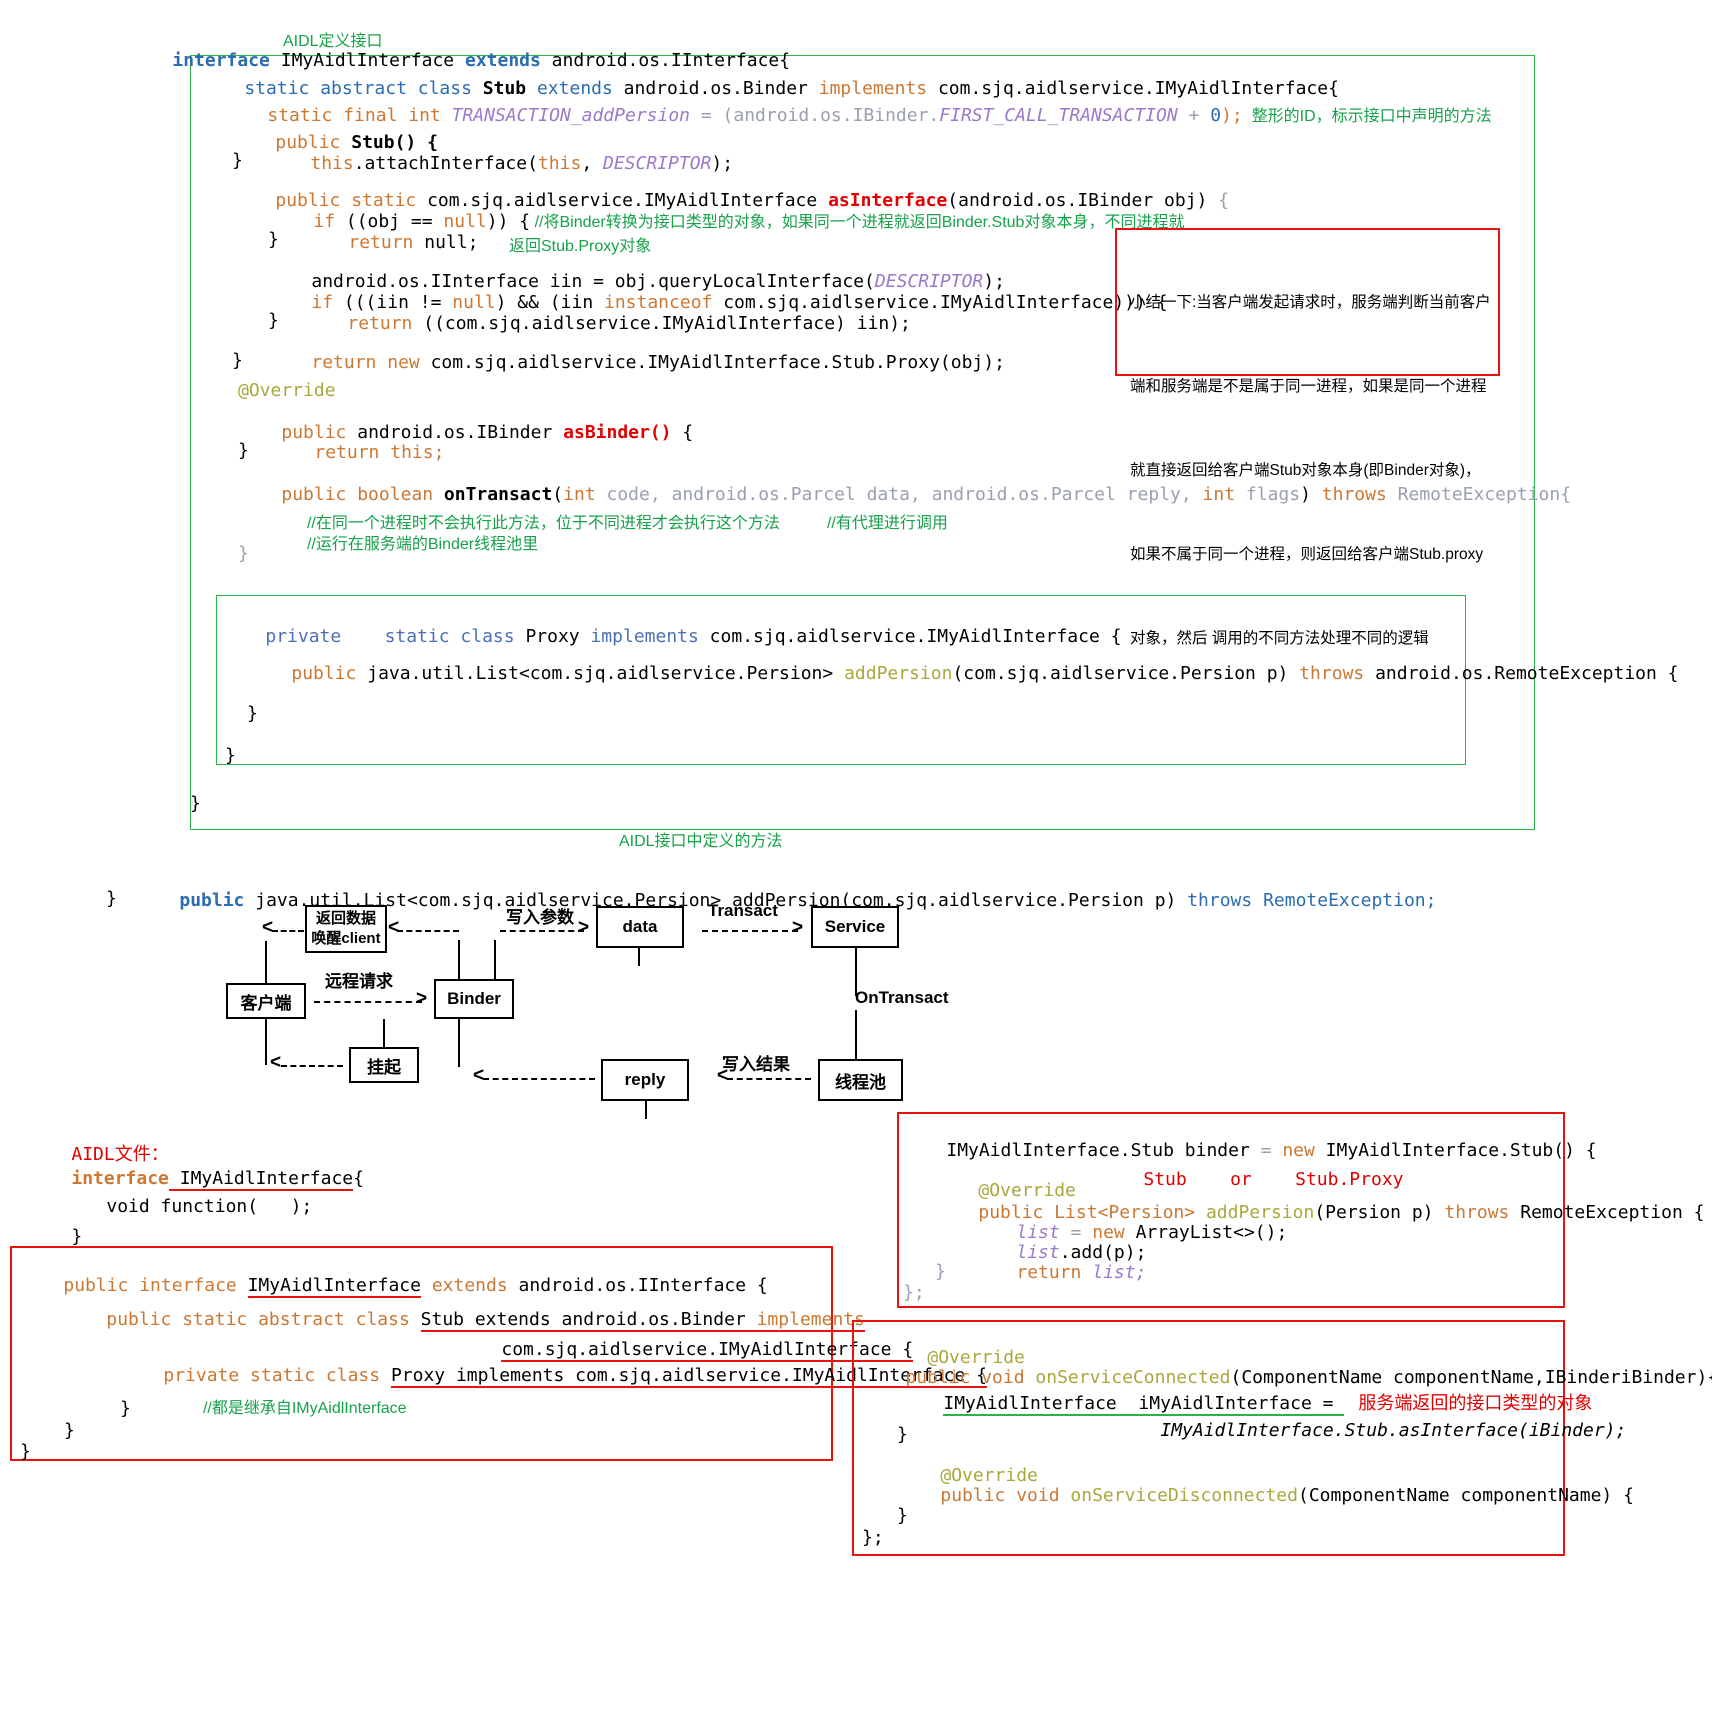 This screenshot has height=1716, width=1712. Describe the element at coordinates (252, 713) in the screenshot. I see `proxy-method-close-brace: }` at that location.